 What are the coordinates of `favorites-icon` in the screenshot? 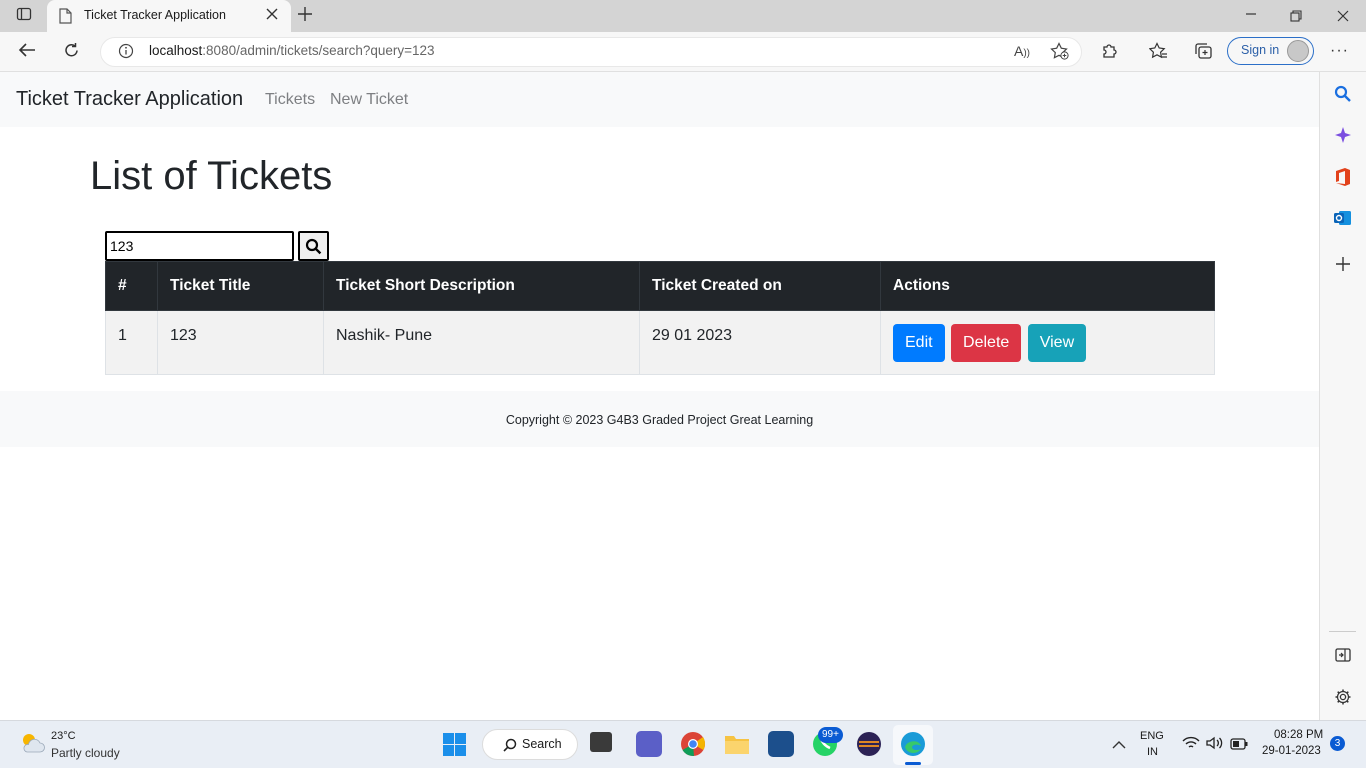 It's located at (1158, 53).